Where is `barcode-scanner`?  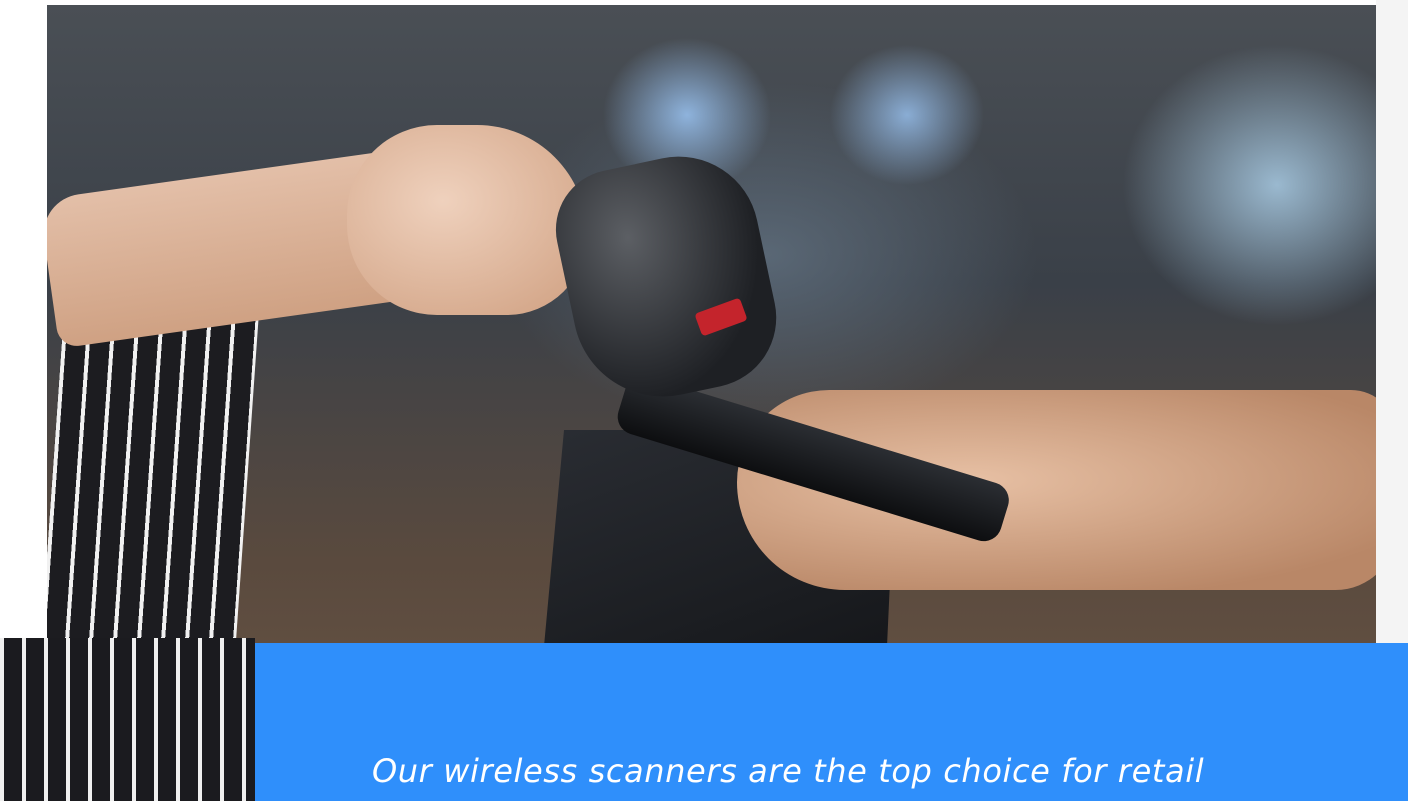 barcode-scanner is located at coordinates (667, 277).